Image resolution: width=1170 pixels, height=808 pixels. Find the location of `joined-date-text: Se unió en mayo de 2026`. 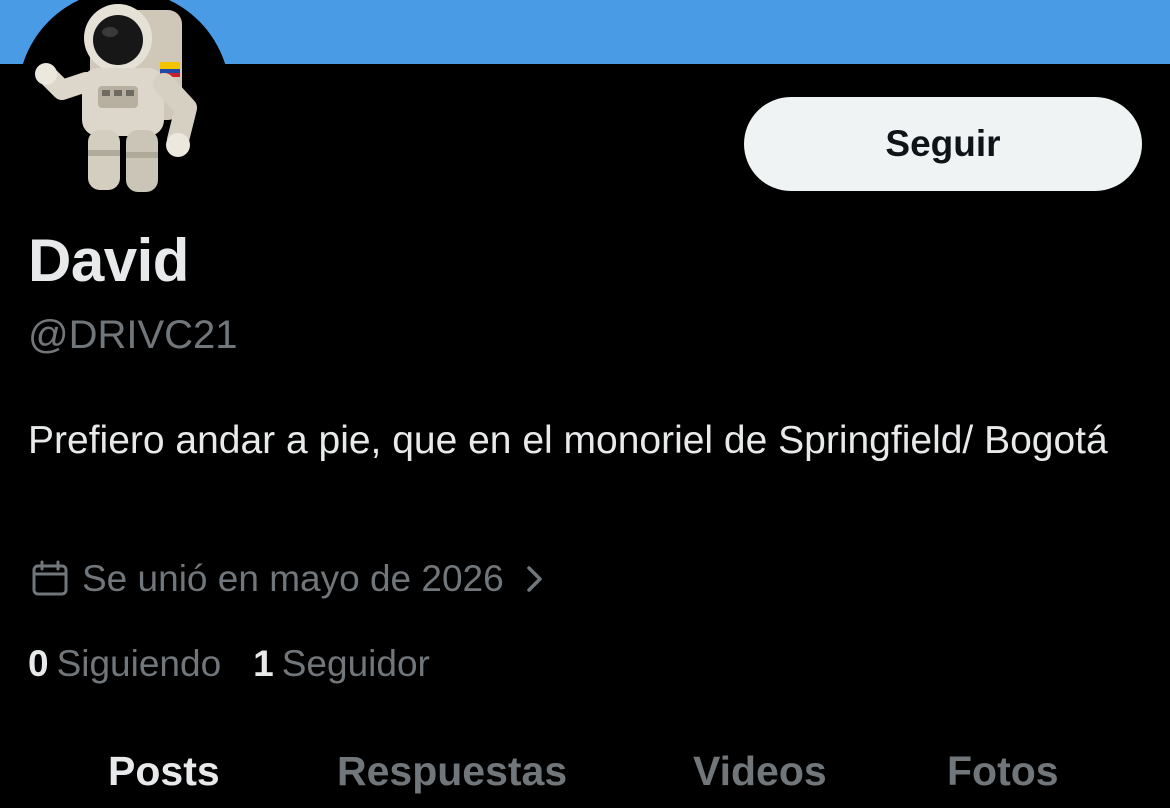

joined-date-text: Se unió en mayo de 2026 is located at coordinates (293, 578).